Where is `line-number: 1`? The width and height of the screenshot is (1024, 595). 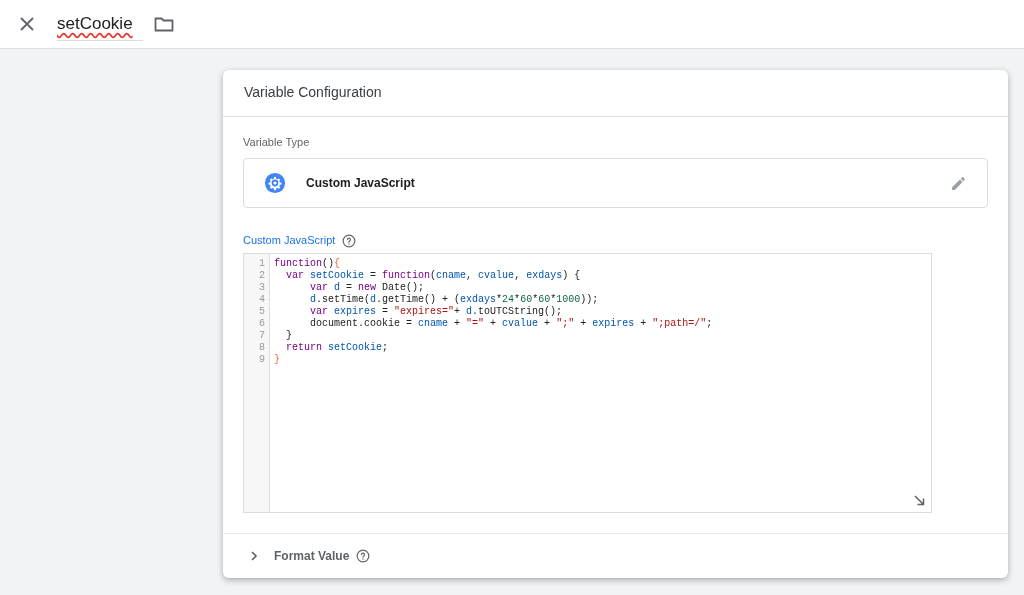
line-number: 1 is located at coordinates (262, 264).